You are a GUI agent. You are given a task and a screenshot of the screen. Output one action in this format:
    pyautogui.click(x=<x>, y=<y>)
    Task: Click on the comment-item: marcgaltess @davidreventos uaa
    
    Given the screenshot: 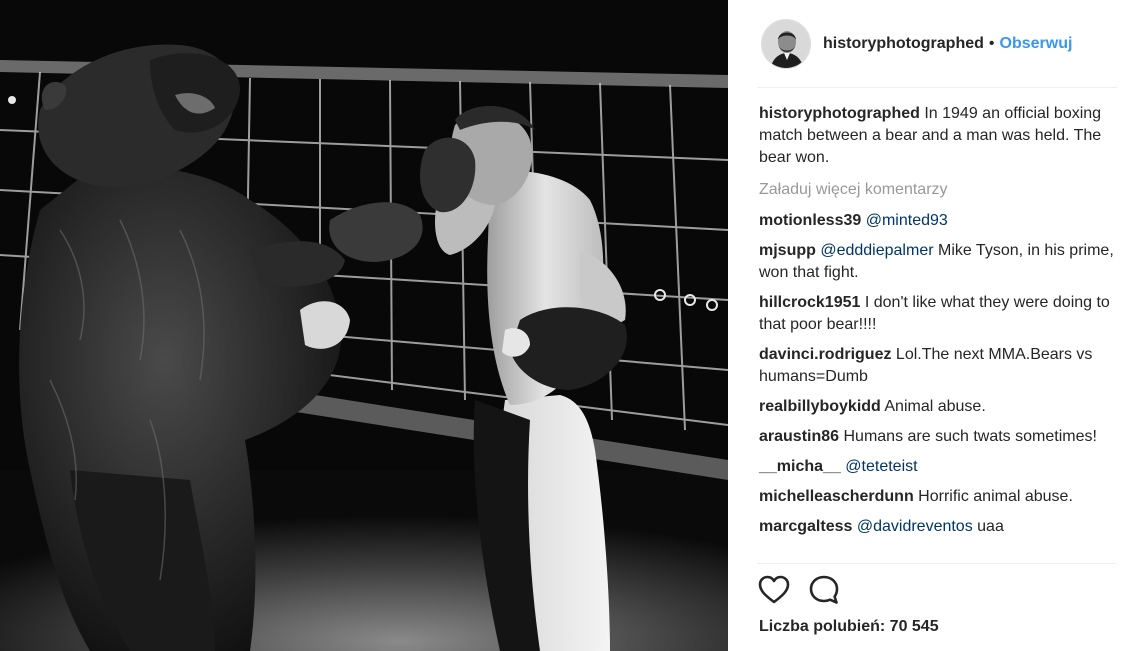 What is the action you would take?
    pyautogui.click(x=936, y=527)
    